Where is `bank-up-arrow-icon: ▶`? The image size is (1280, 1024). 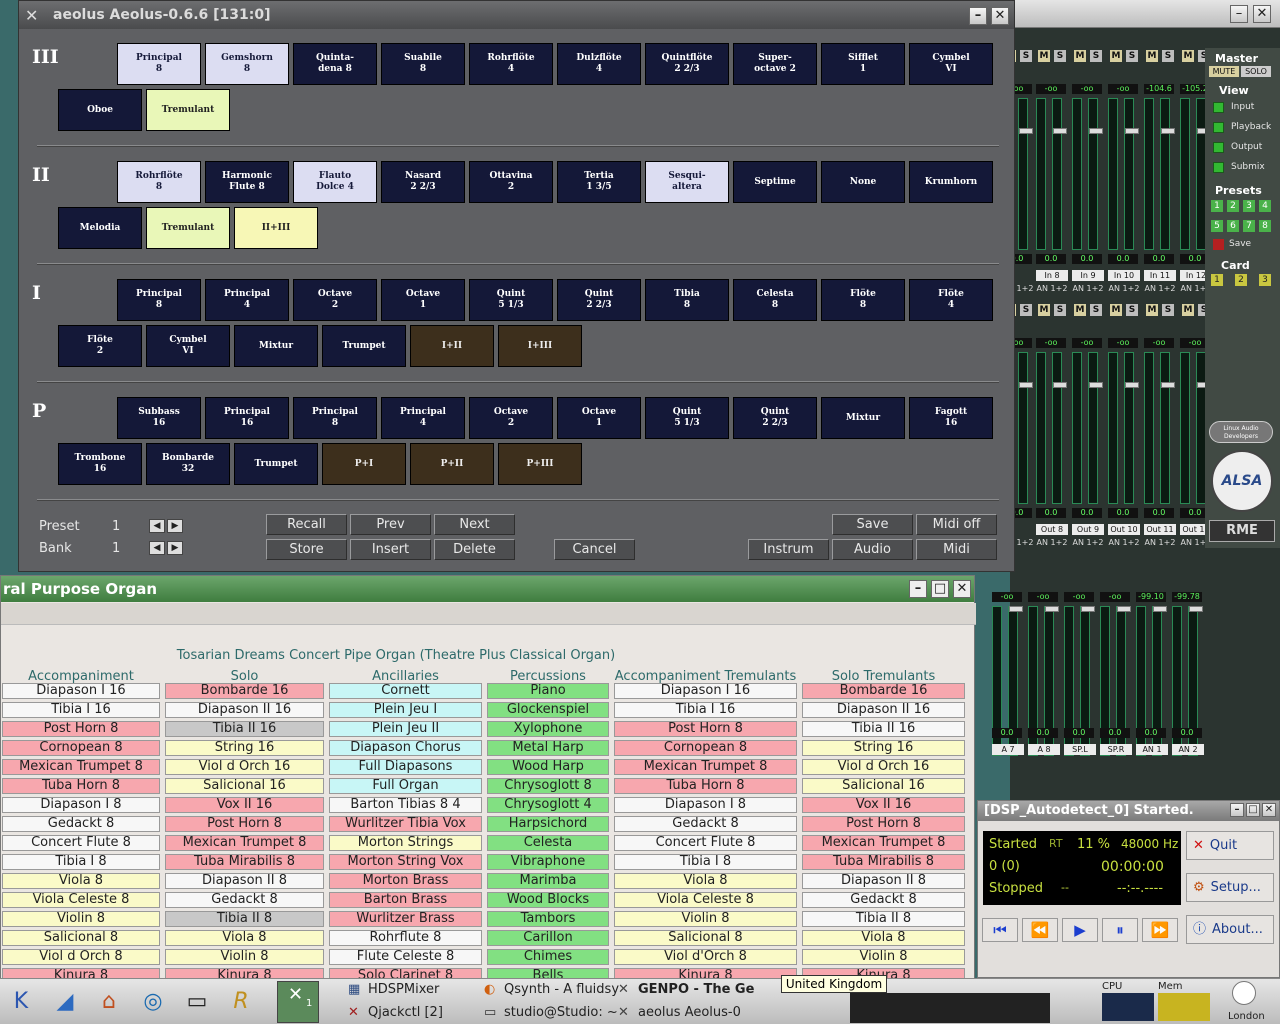 bank-up-arrow-icon: ▶ is located at coordinates (175, 548).